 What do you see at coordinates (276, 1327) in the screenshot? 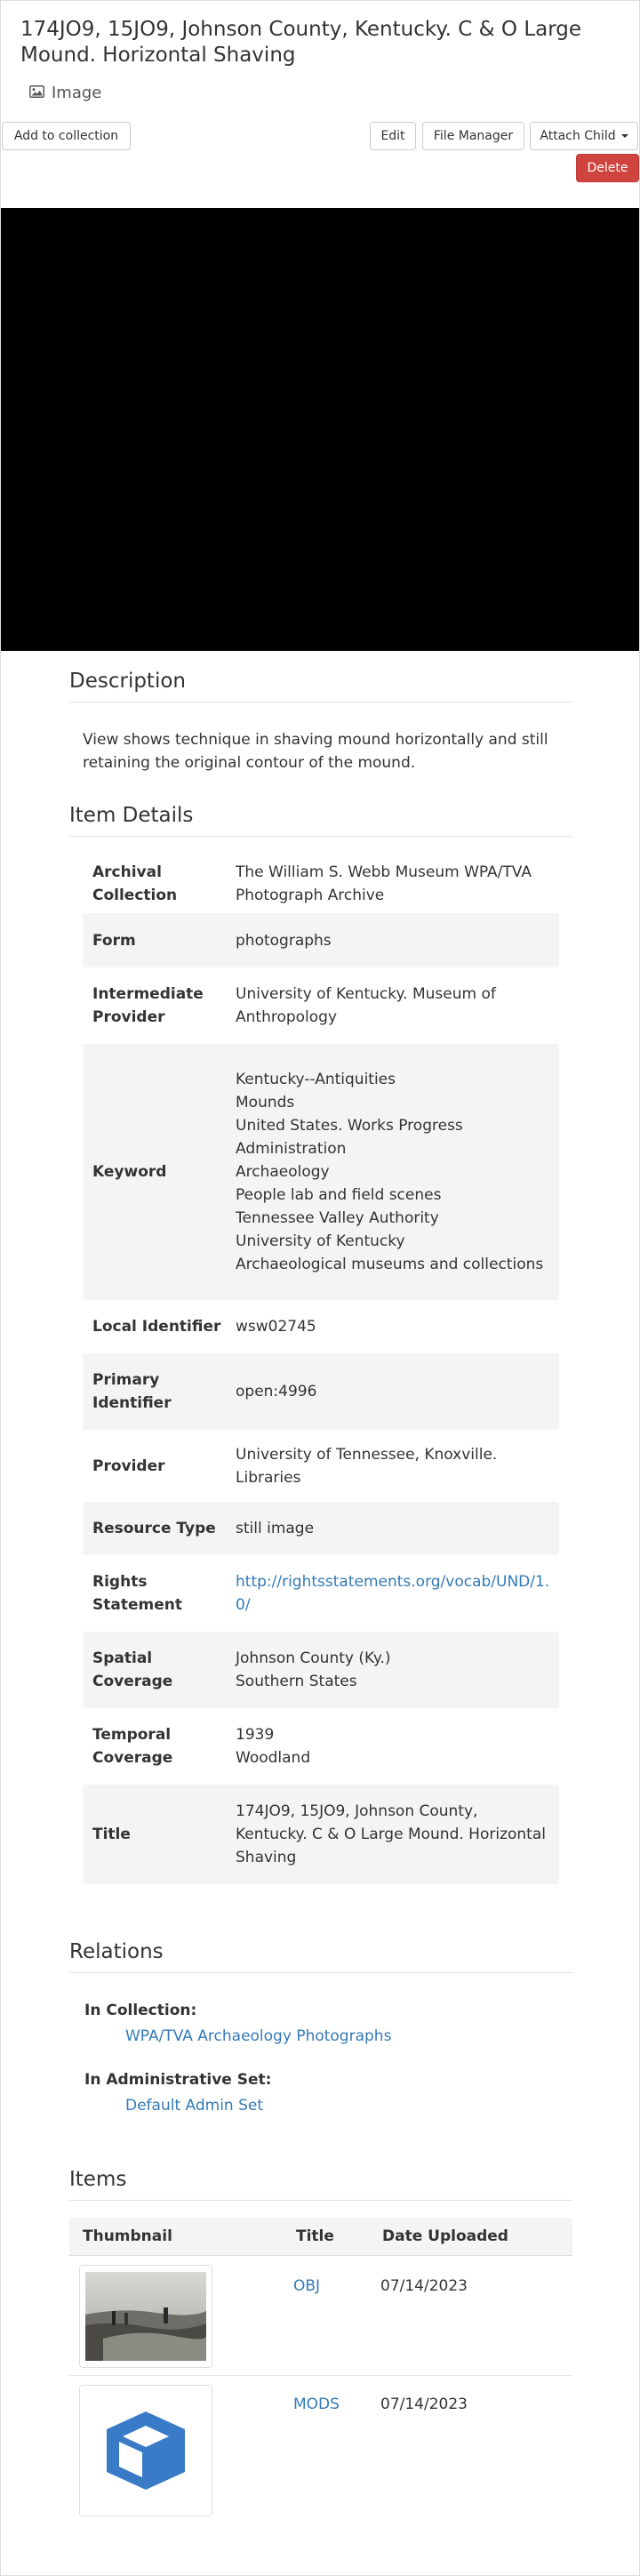
I see `detail-value-line: wsw02745` at bounding box center [276, 1327].